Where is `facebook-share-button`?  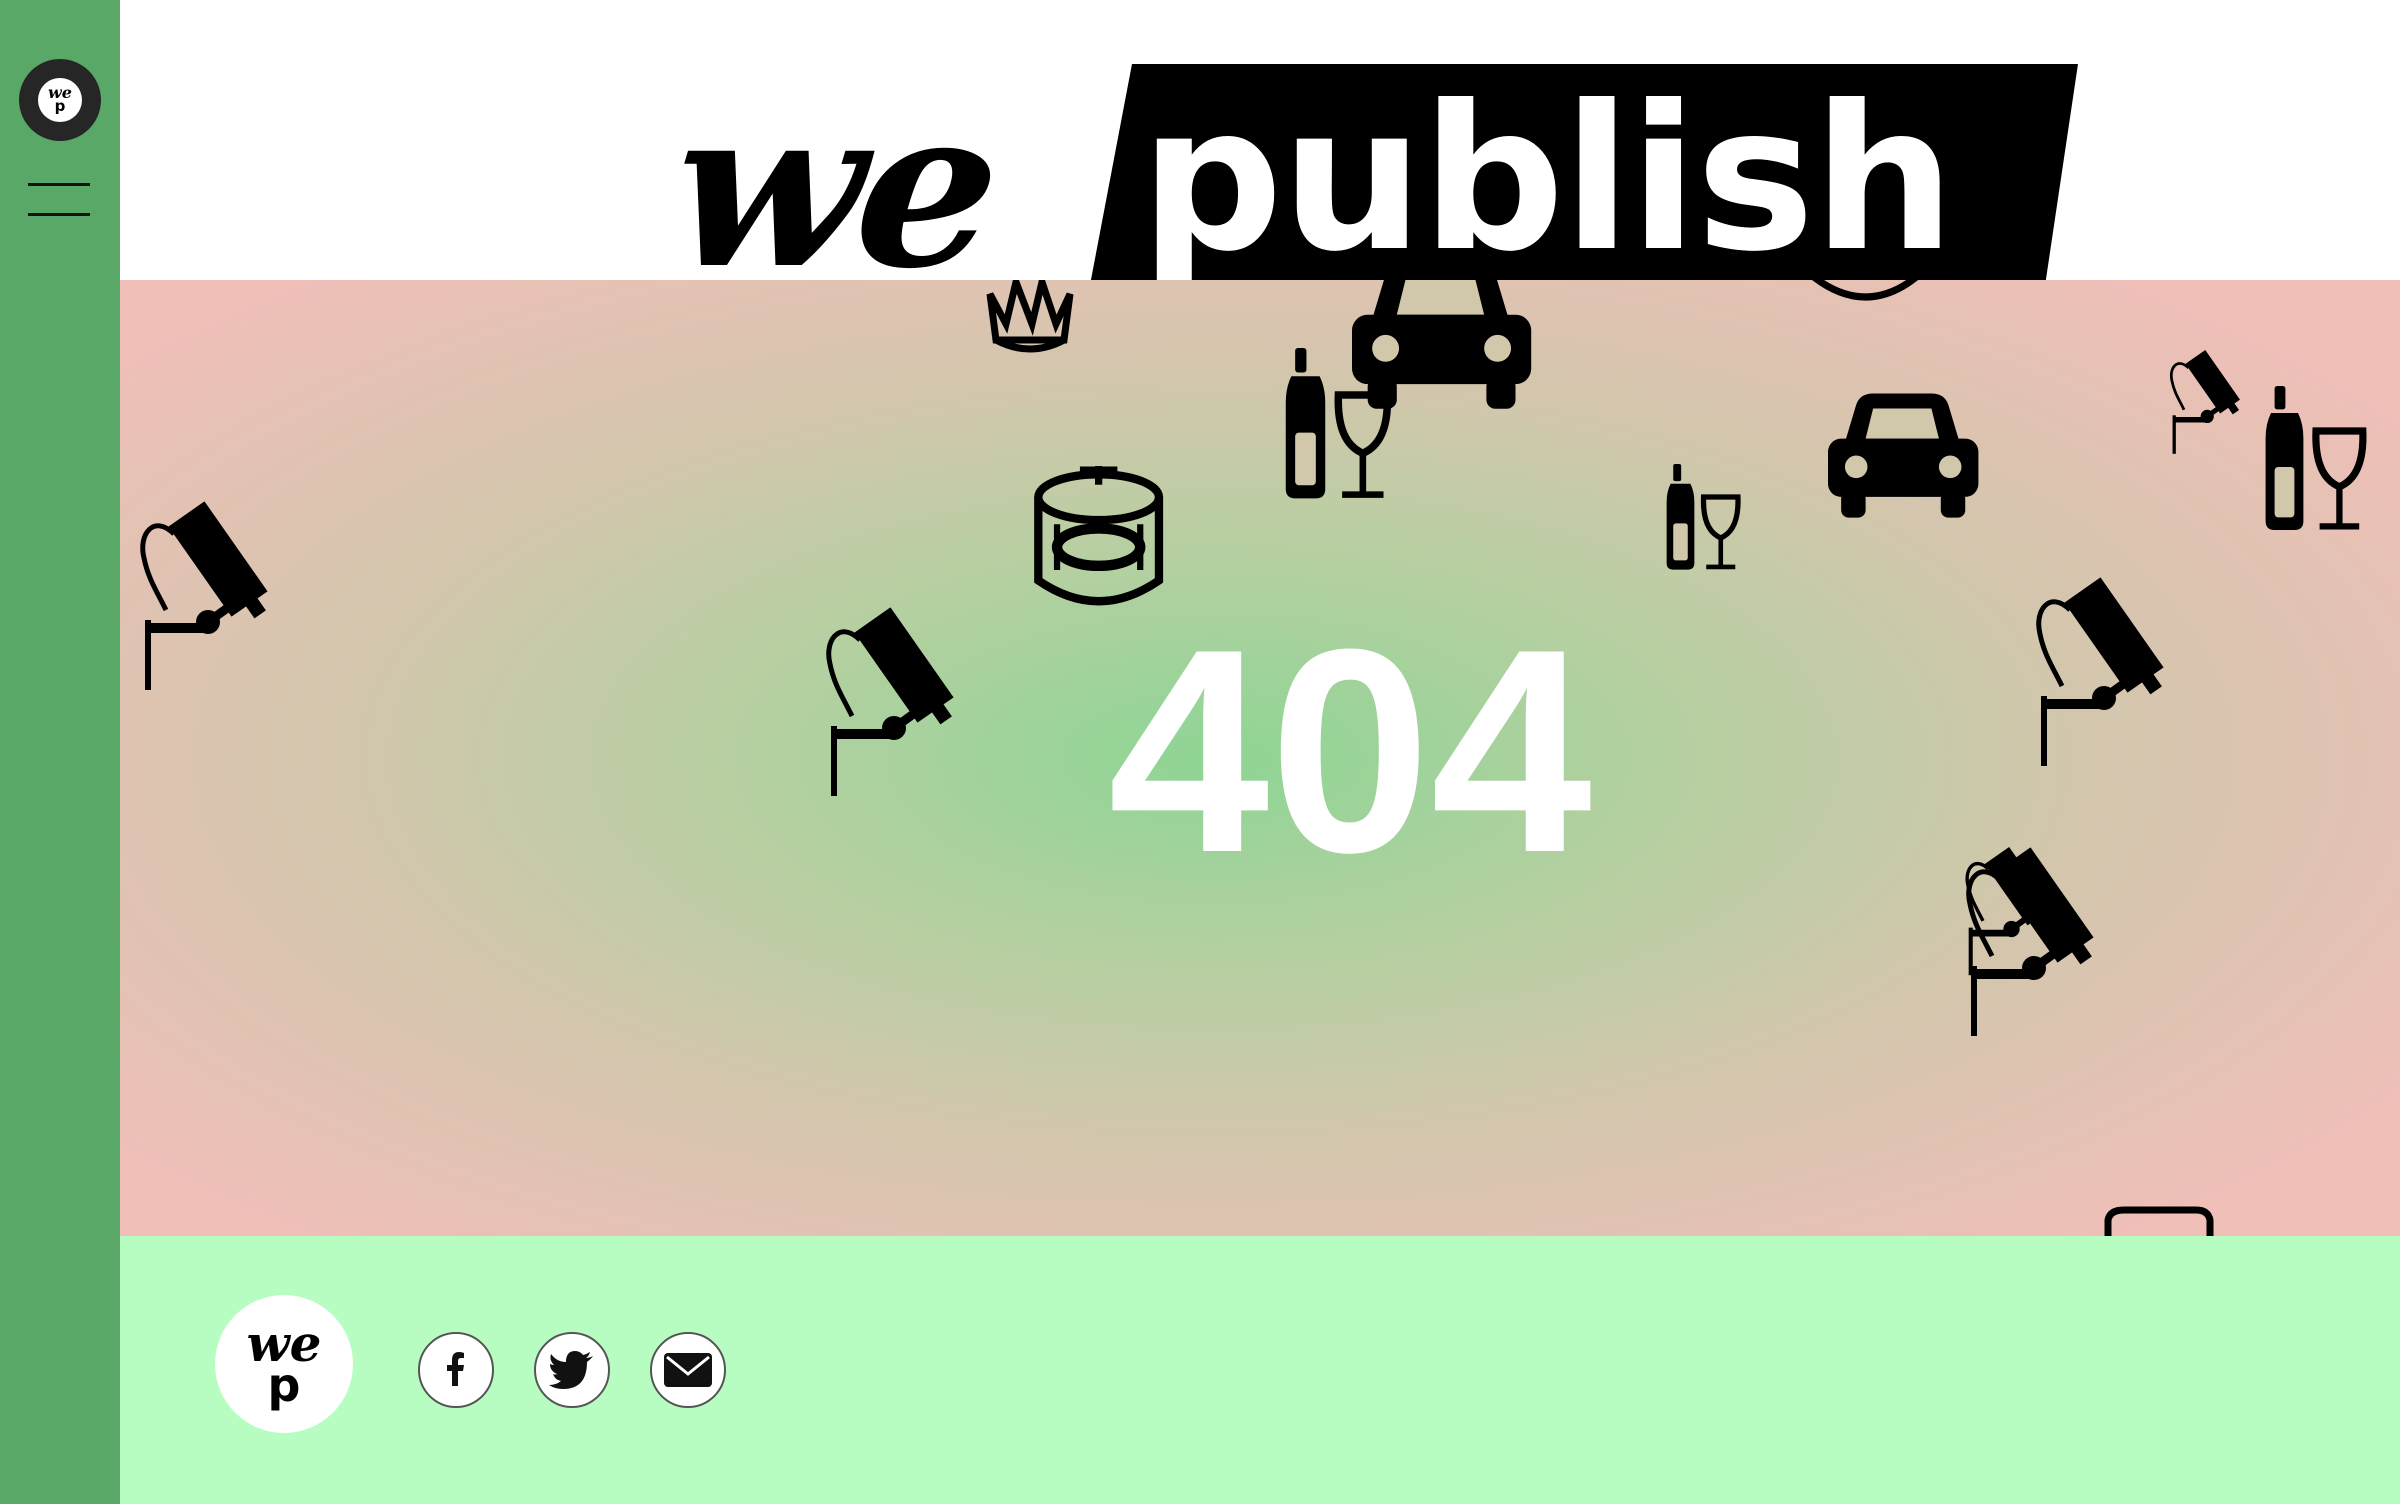 facebook-share-button is located at coordinates (456, 1370).